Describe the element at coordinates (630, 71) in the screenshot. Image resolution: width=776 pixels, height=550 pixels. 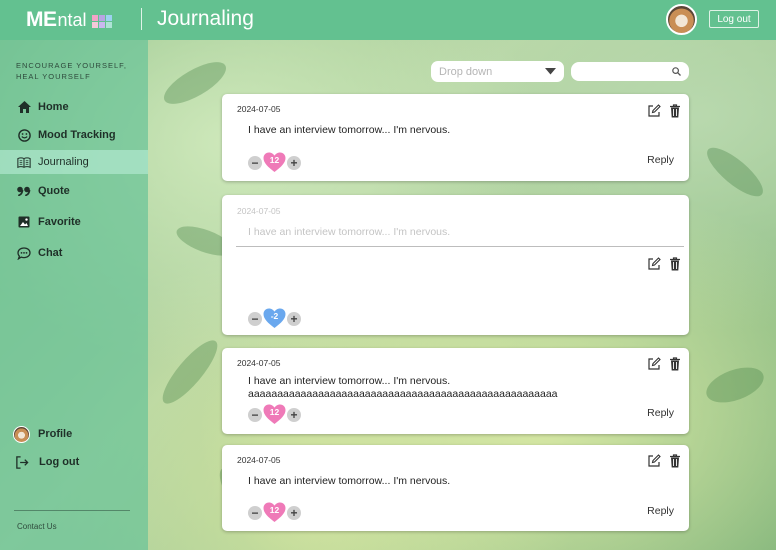
I see `search-input` at that location.